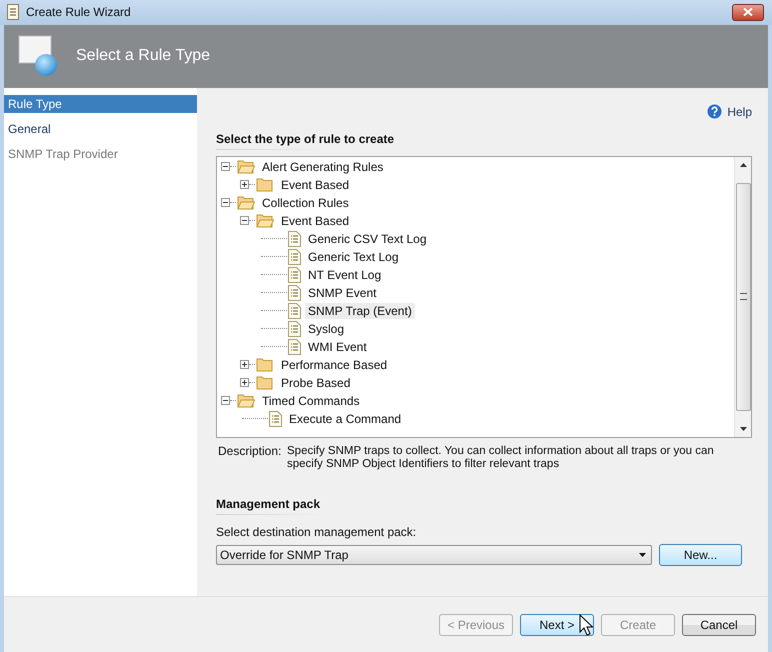  What do you see at coordinates (306, 138) in the screenshot?
I see `section-heading: Select the type of rule to create` at bounding box center [306, 138].